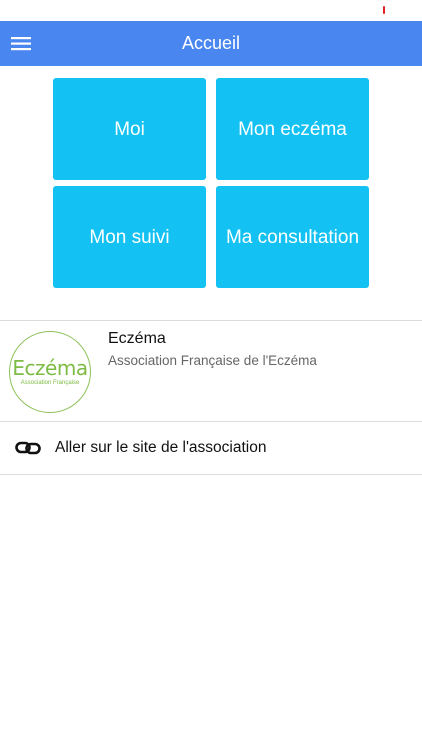  I want to click on battery-indicator-icon, so click(384, 10).